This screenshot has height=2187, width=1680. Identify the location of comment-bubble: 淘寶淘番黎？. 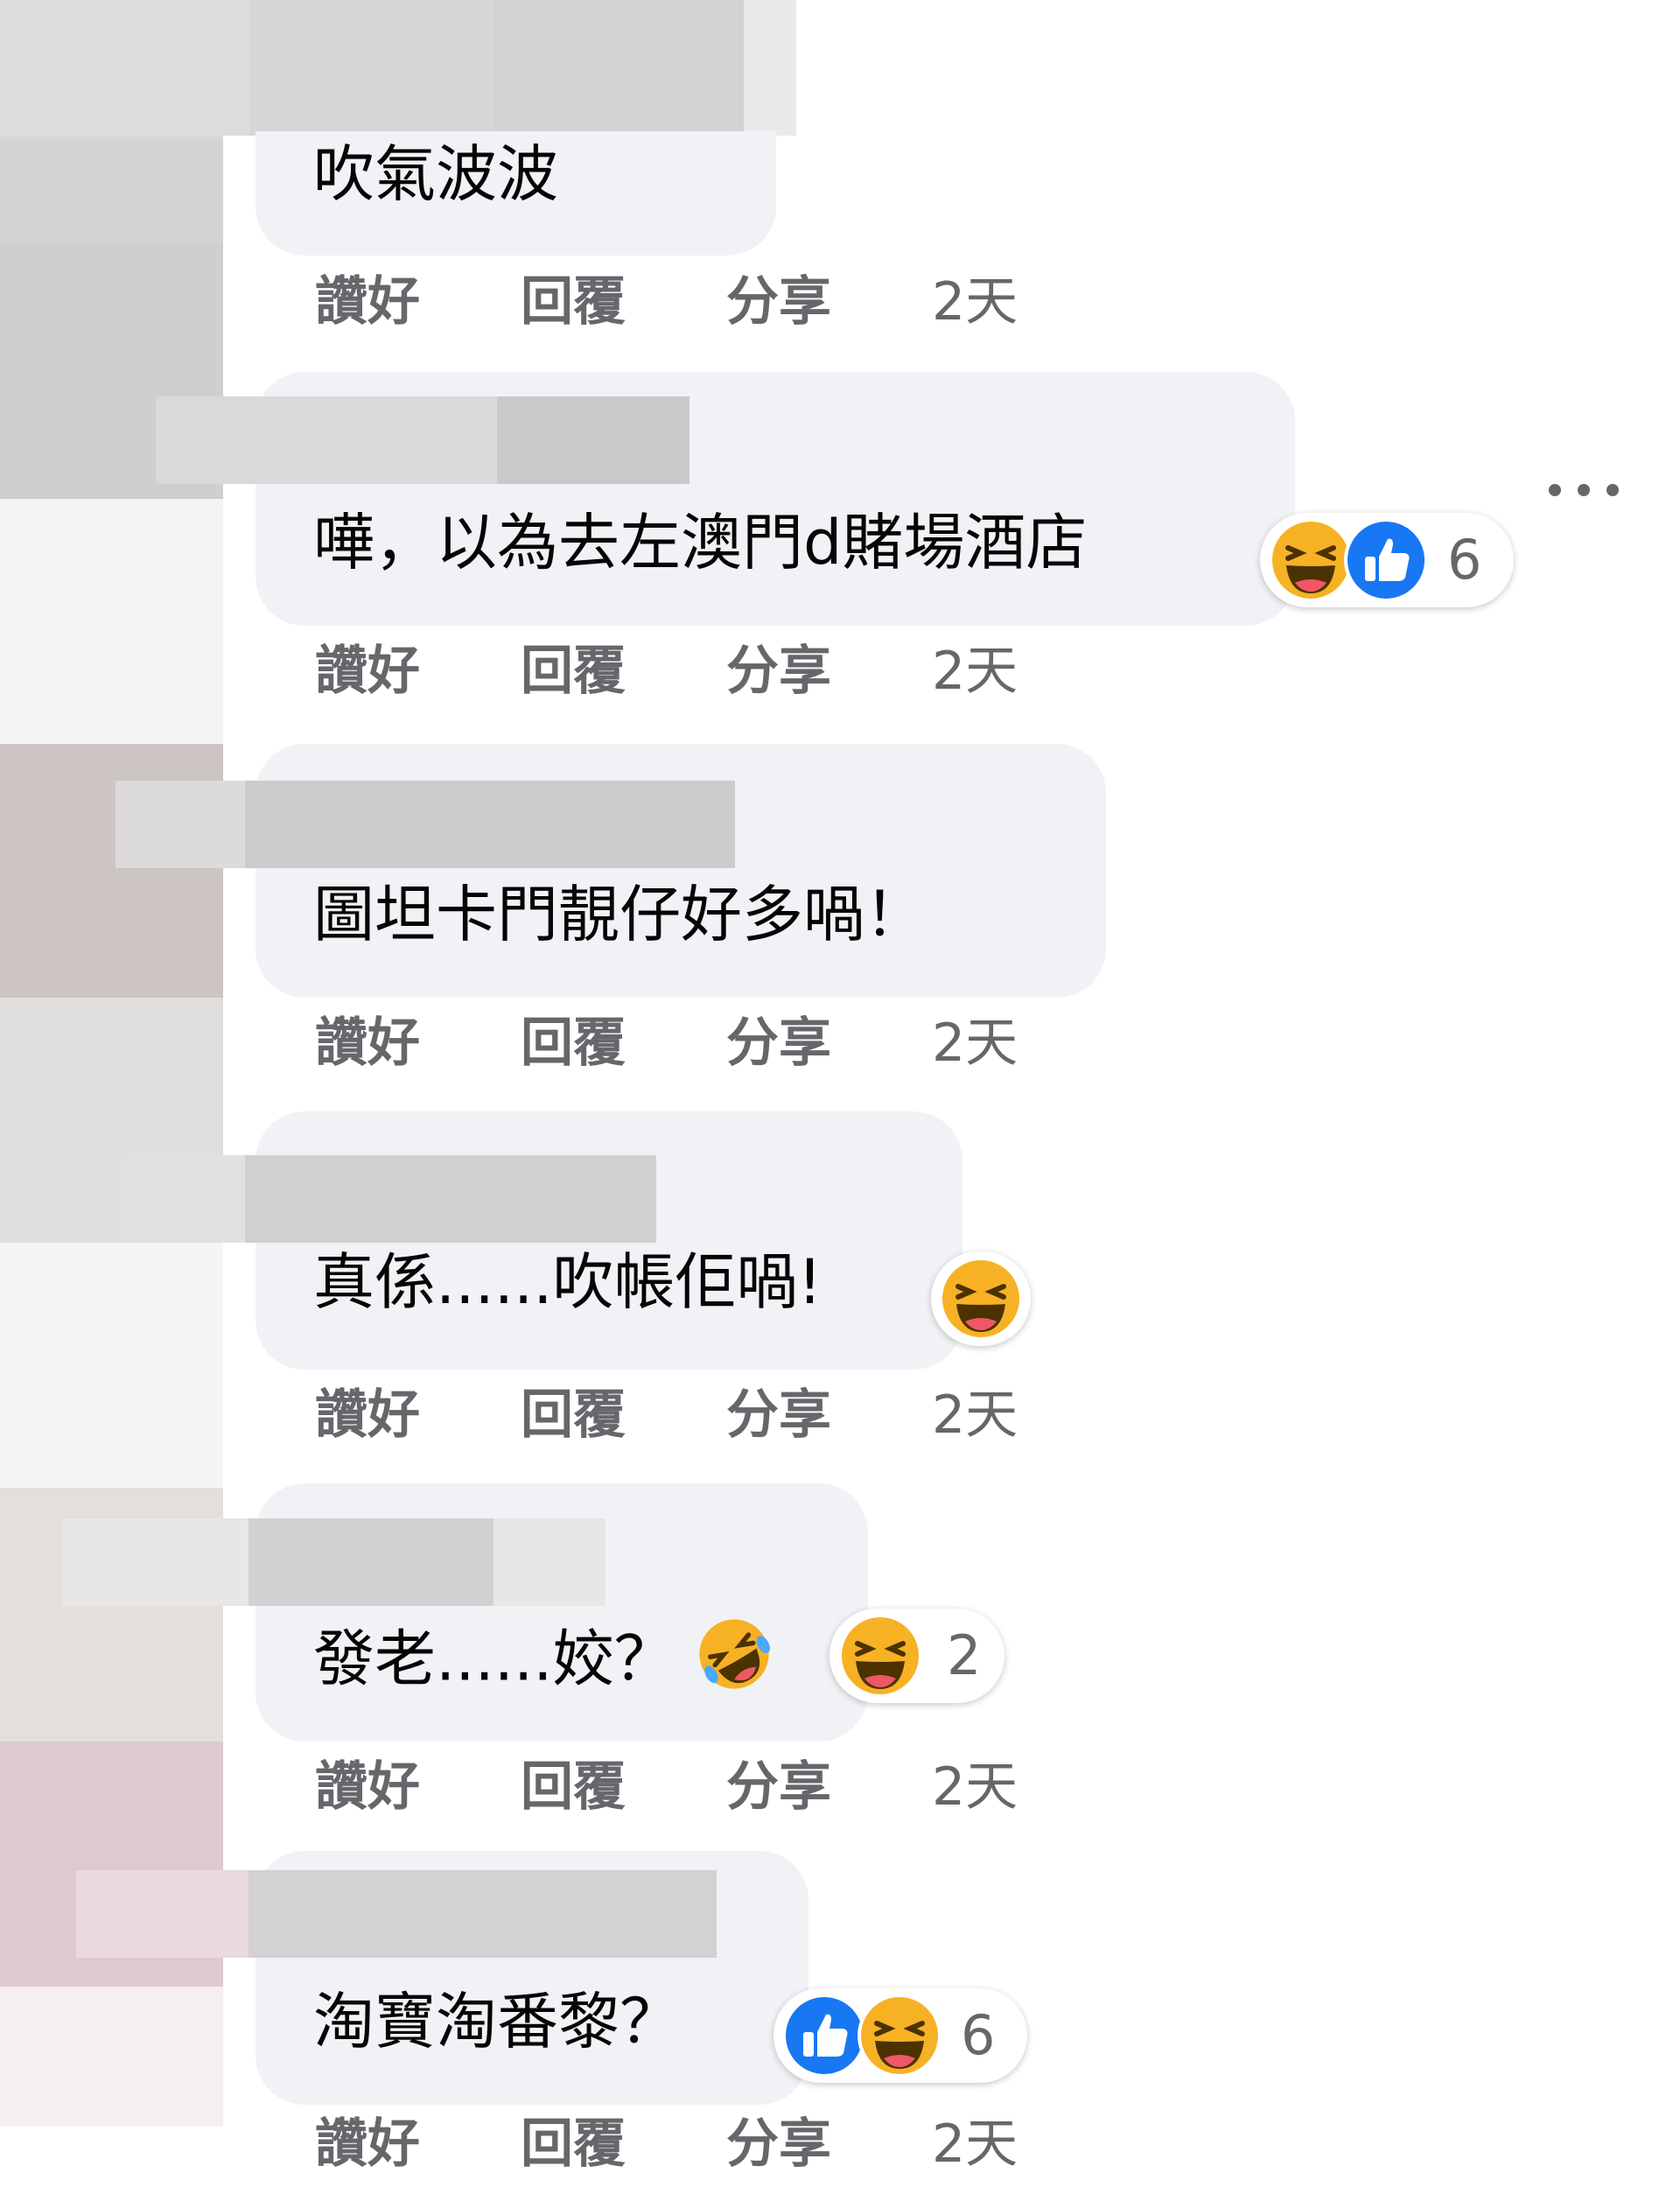
(442, 1978).